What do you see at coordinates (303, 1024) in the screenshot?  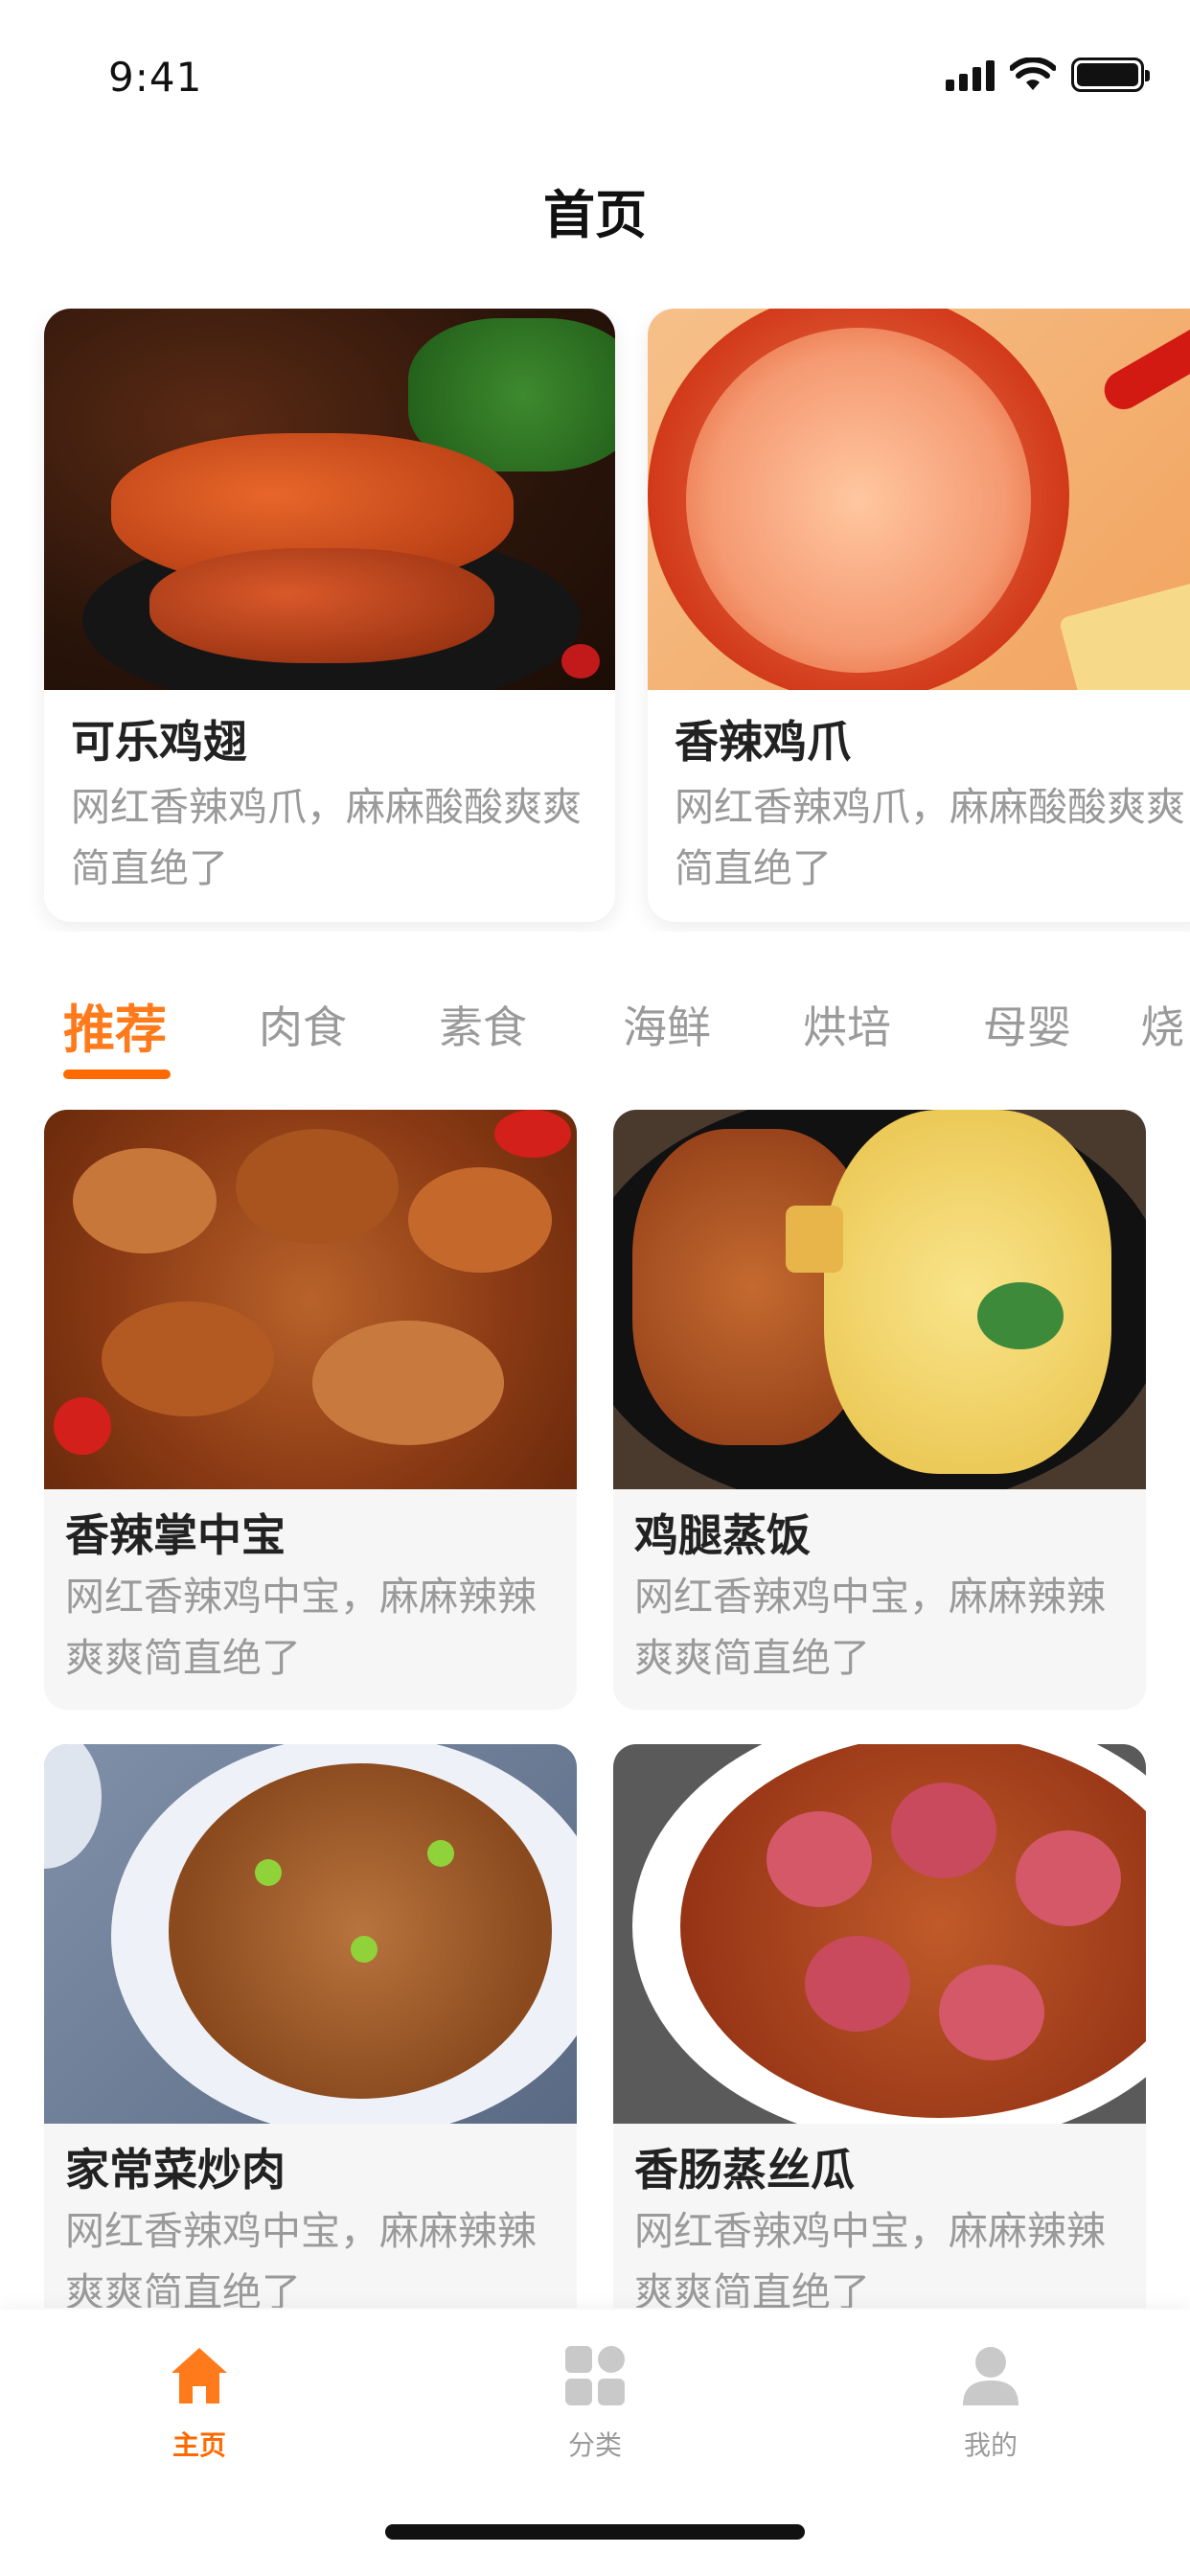 I see `tab-meat: 肉食` at bounding box center [303, 1024].